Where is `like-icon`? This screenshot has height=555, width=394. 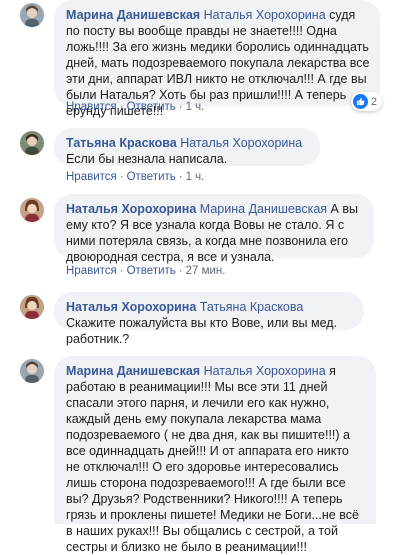 like-icon is located at coordinates (360, 101).